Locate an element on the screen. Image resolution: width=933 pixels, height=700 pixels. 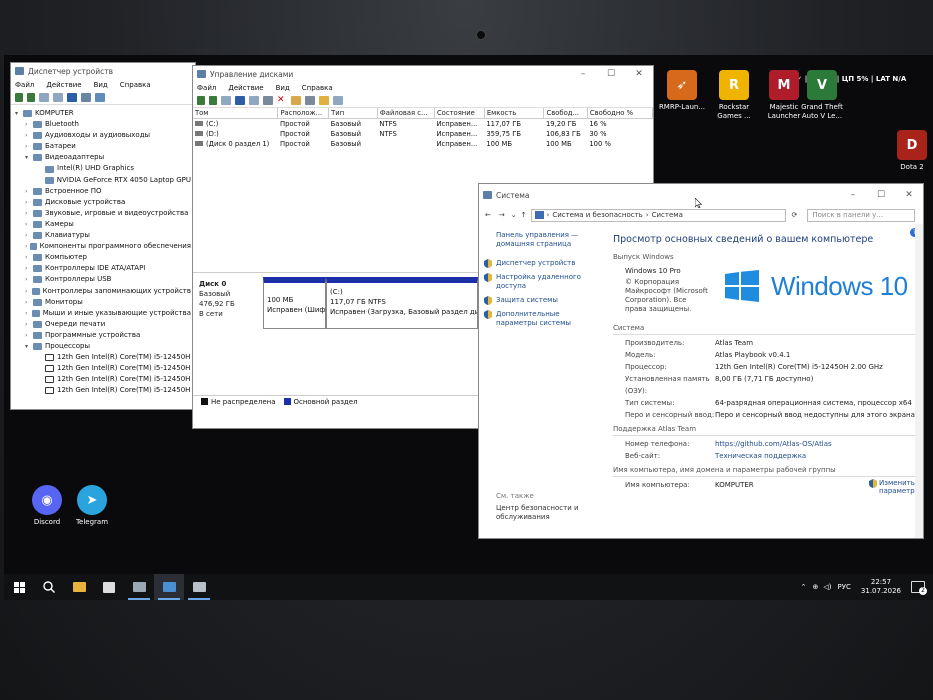
tree-item: › Очереди печати is located at coordinates (103, 324).